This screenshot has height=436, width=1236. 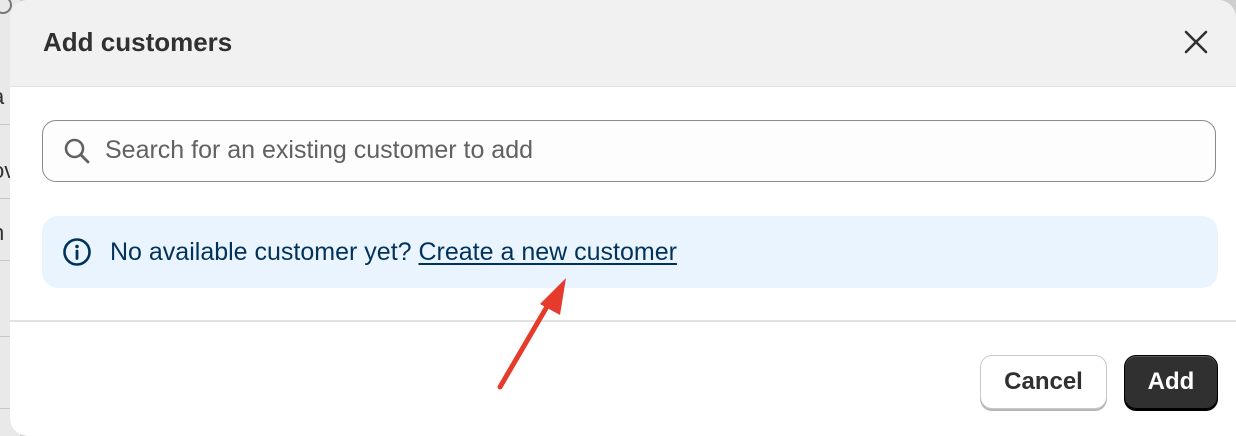 What do you see at coordinates (138, 42) in the screenshot?
I see `modal-title: Add customers` at bounding box center [138, 42].